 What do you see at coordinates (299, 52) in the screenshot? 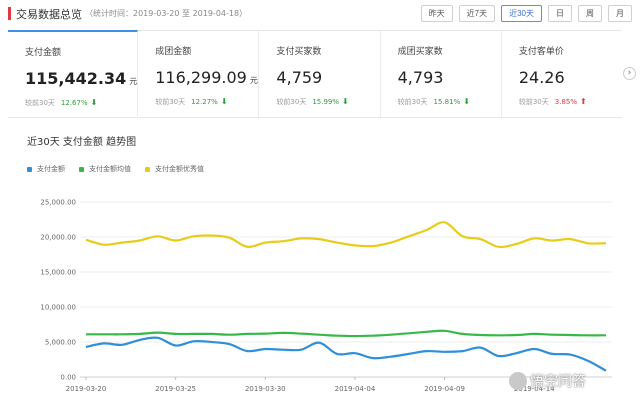
I see `metric-label: 支付买家数` at bounding box center [299, 52].